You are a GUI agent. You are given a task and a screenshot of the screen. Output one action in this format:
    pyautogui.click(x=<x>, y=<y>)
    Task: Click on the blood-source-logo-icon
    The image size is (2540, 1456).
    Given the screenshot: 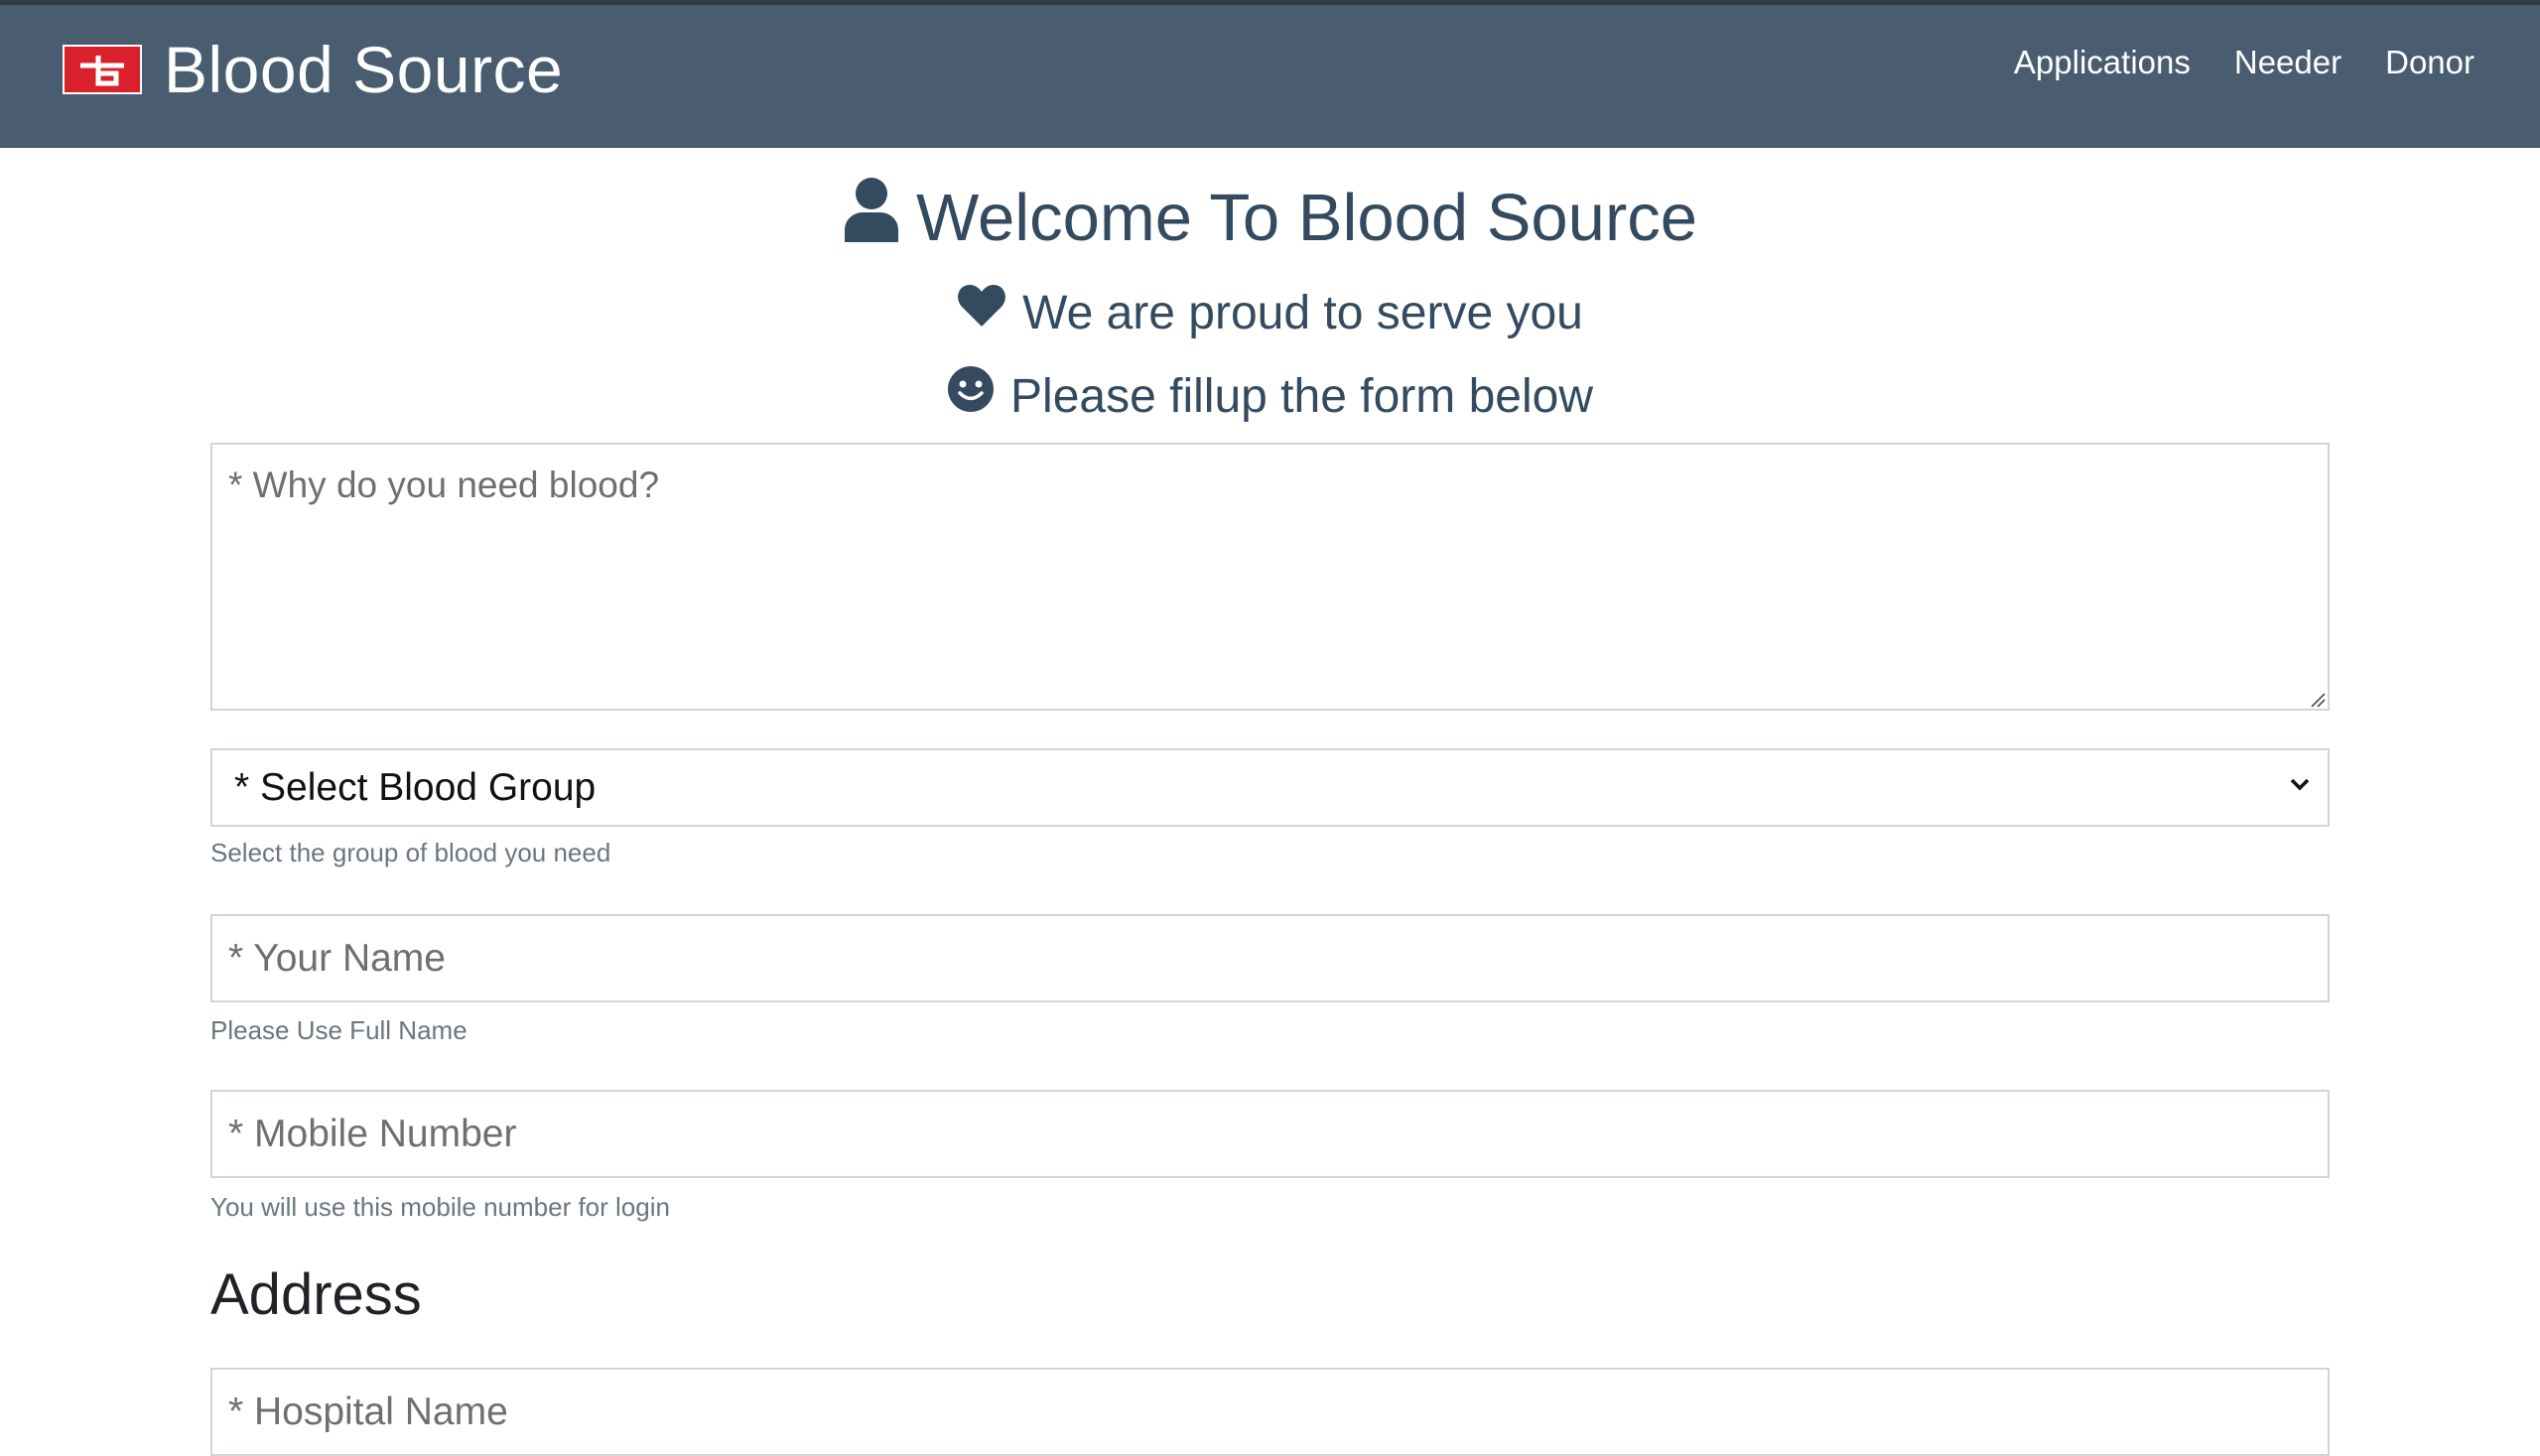 What is the action you would take?
    pyautogui.click(x=102, y=69)
    